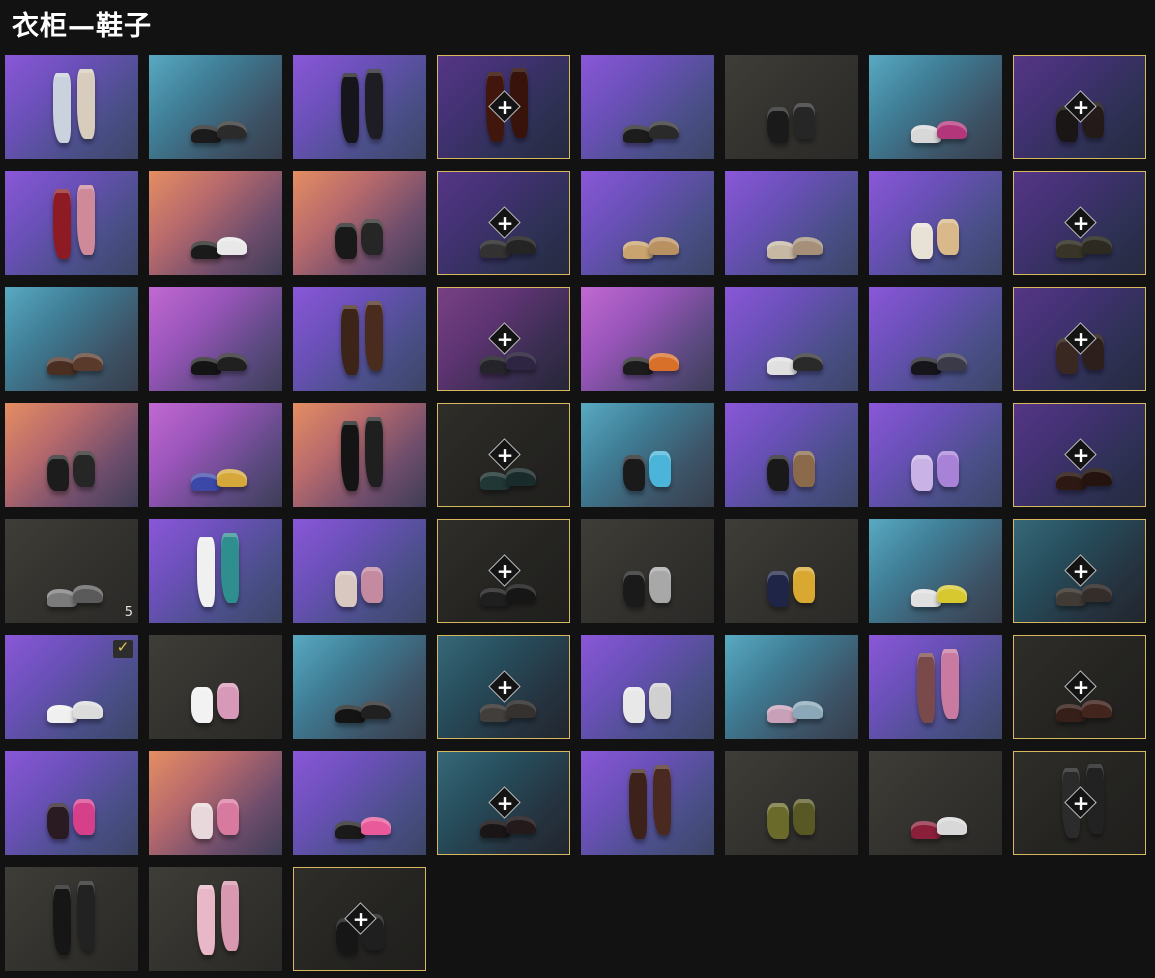  Describe the element at coordinates (71, 571) in the screenshot. I see `shoe-item-tile: 5` at that location.